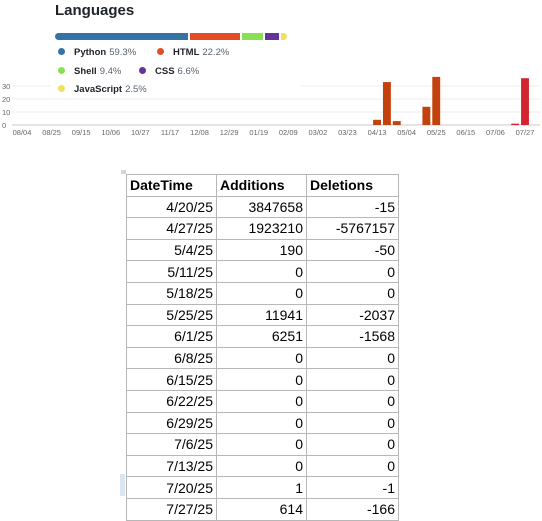  Describe the element at coordinates (89, 71) in the screenshot. I see `legend-item-shell: Shell 9.4%` at that location.